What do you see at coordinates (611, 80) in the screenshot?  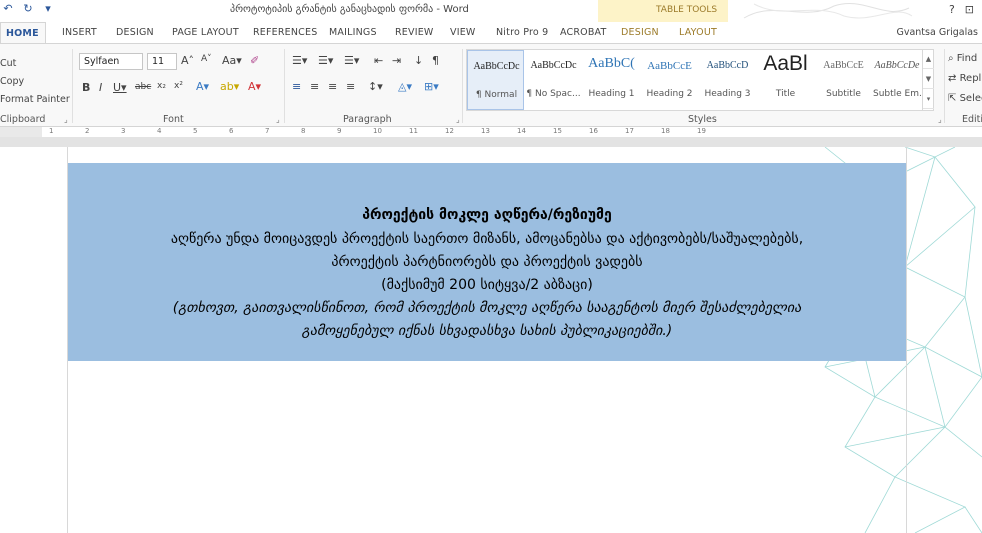 I see `style-heading-1: AaBbC( Heading 1` at bounding box center [611, 80].